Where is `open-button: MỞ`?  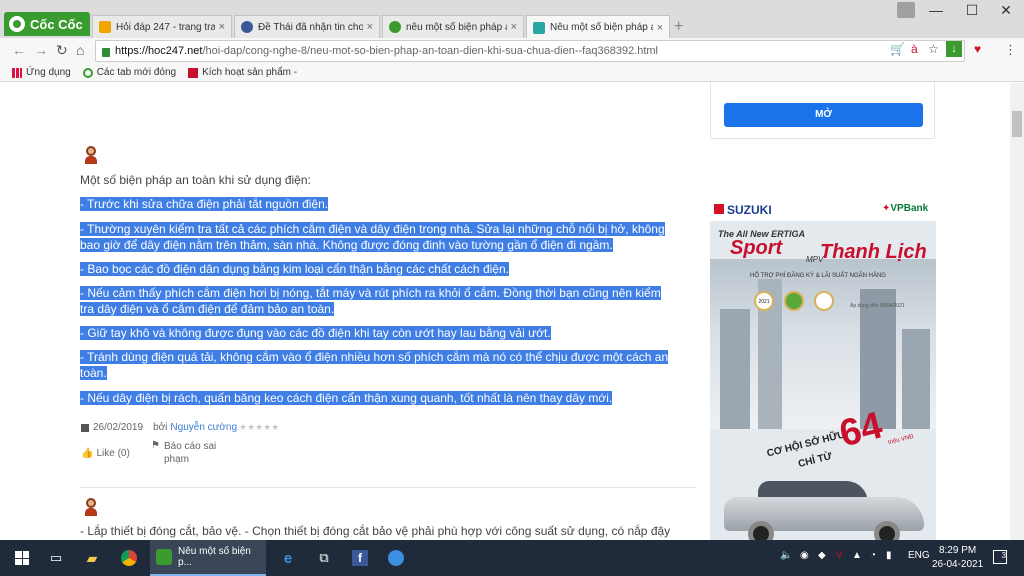
open-button: MỞ is located at coordinates (823, 115).